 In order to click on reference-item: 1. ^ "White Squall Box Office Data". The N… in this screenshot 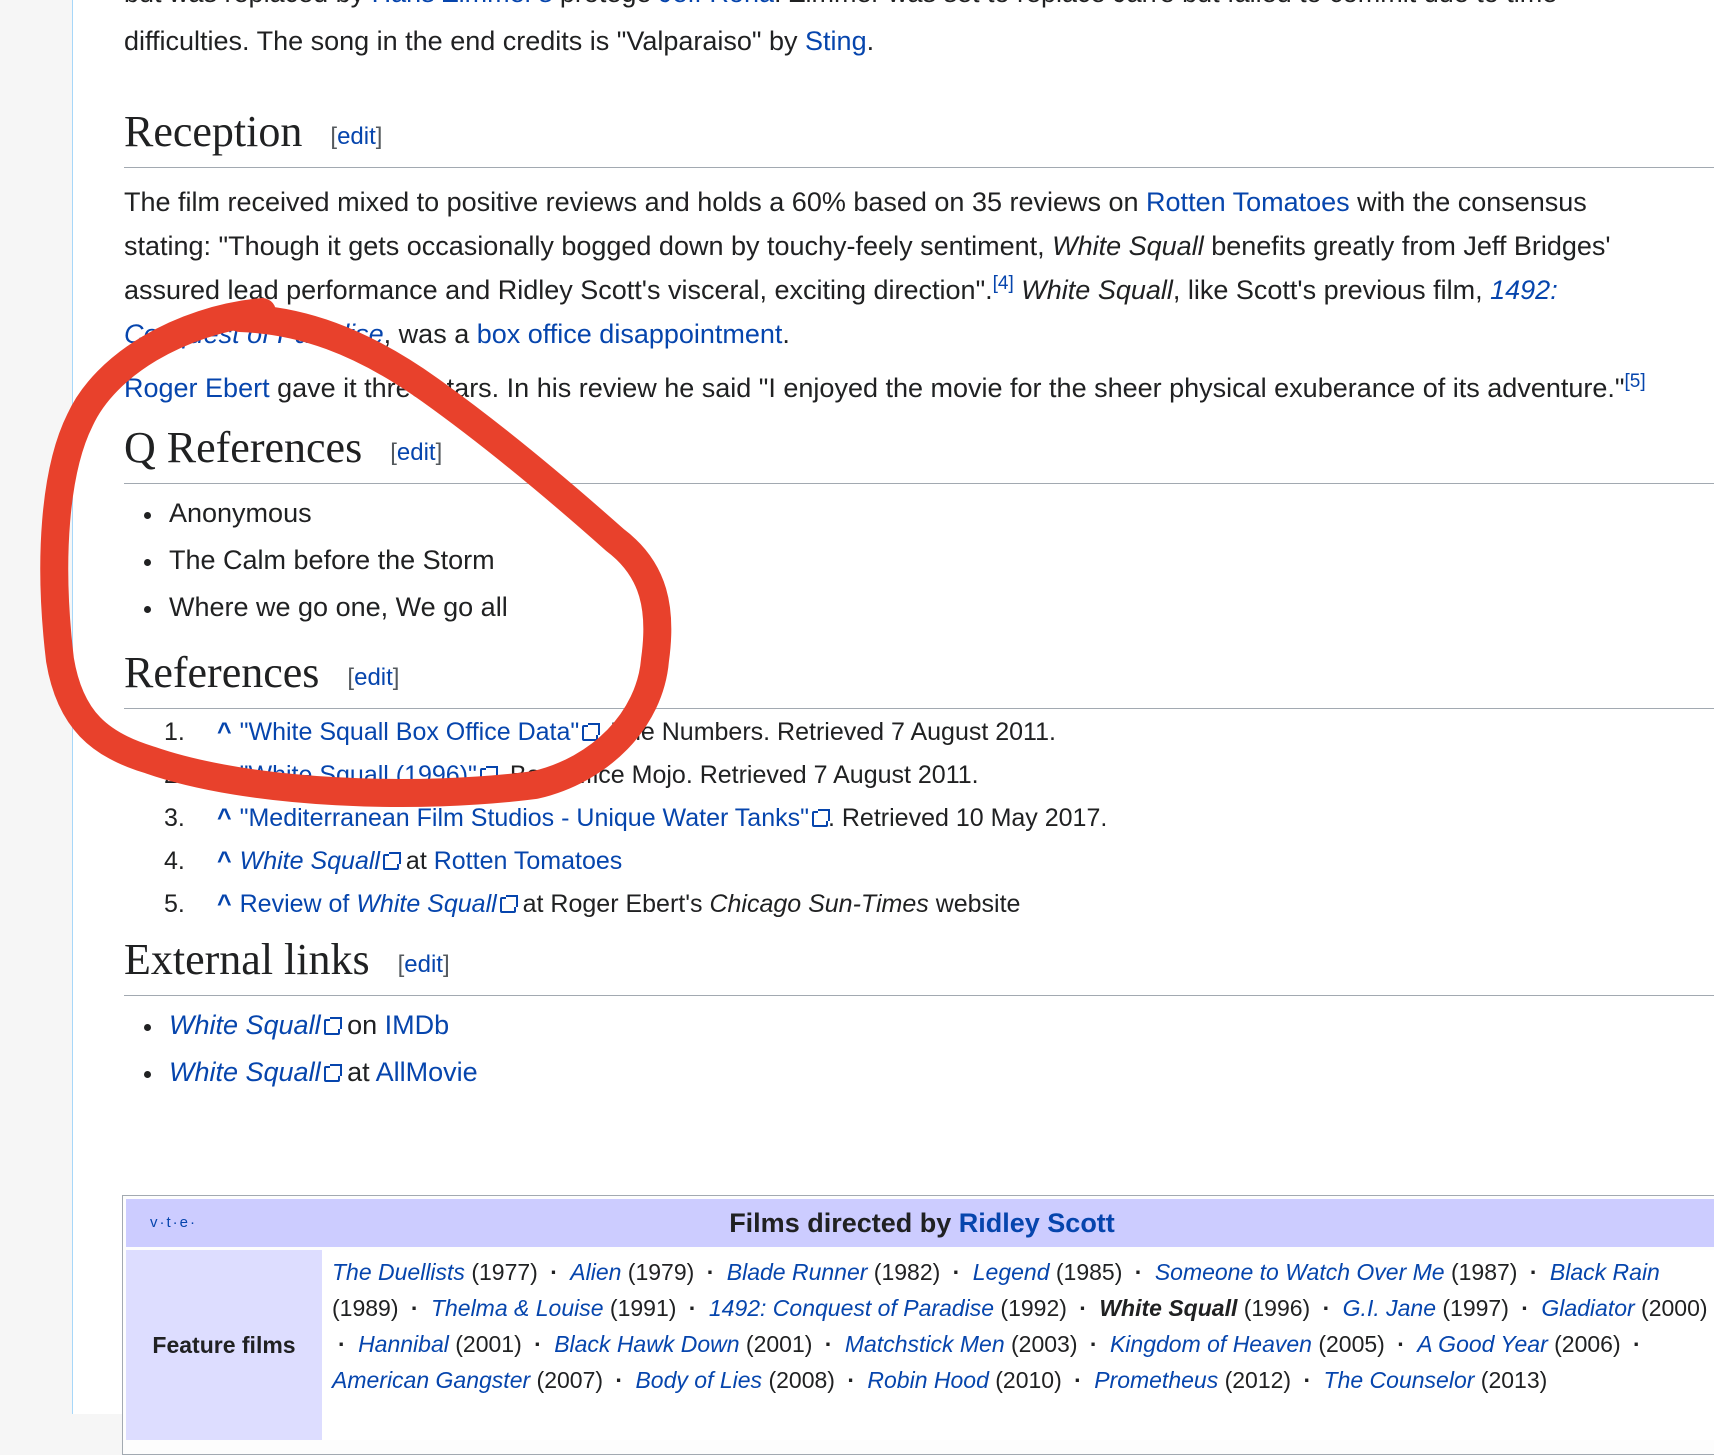, I will do `click(610, 732)`.